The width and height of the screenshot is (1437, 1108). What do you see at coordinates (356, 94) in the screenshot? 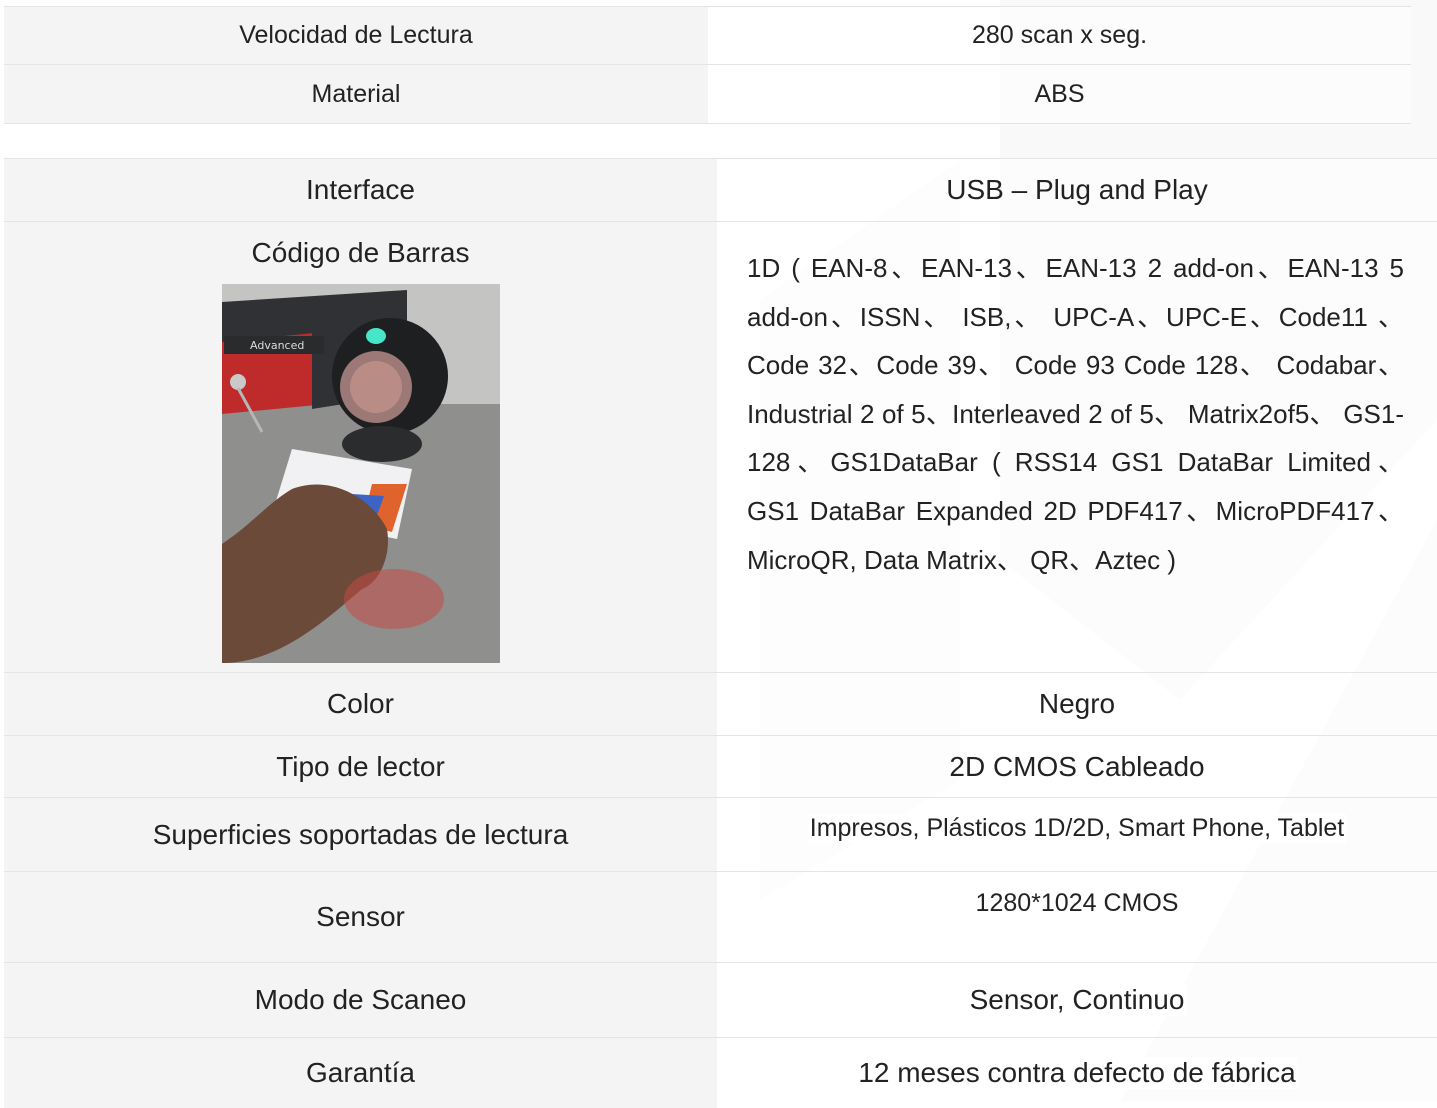
I see `spec-label: Material` at bounding box center [356, 94].